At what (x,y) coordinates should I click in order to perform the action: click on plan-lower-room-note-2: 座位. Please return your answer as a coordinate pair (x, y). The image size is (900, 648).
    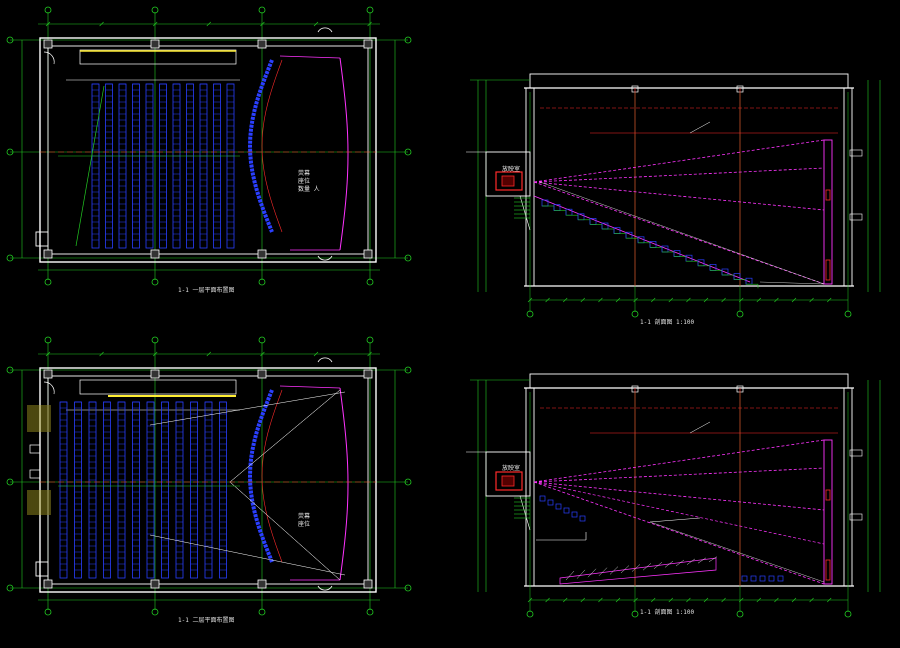
    Looking at the image, I should click on (304, 524).